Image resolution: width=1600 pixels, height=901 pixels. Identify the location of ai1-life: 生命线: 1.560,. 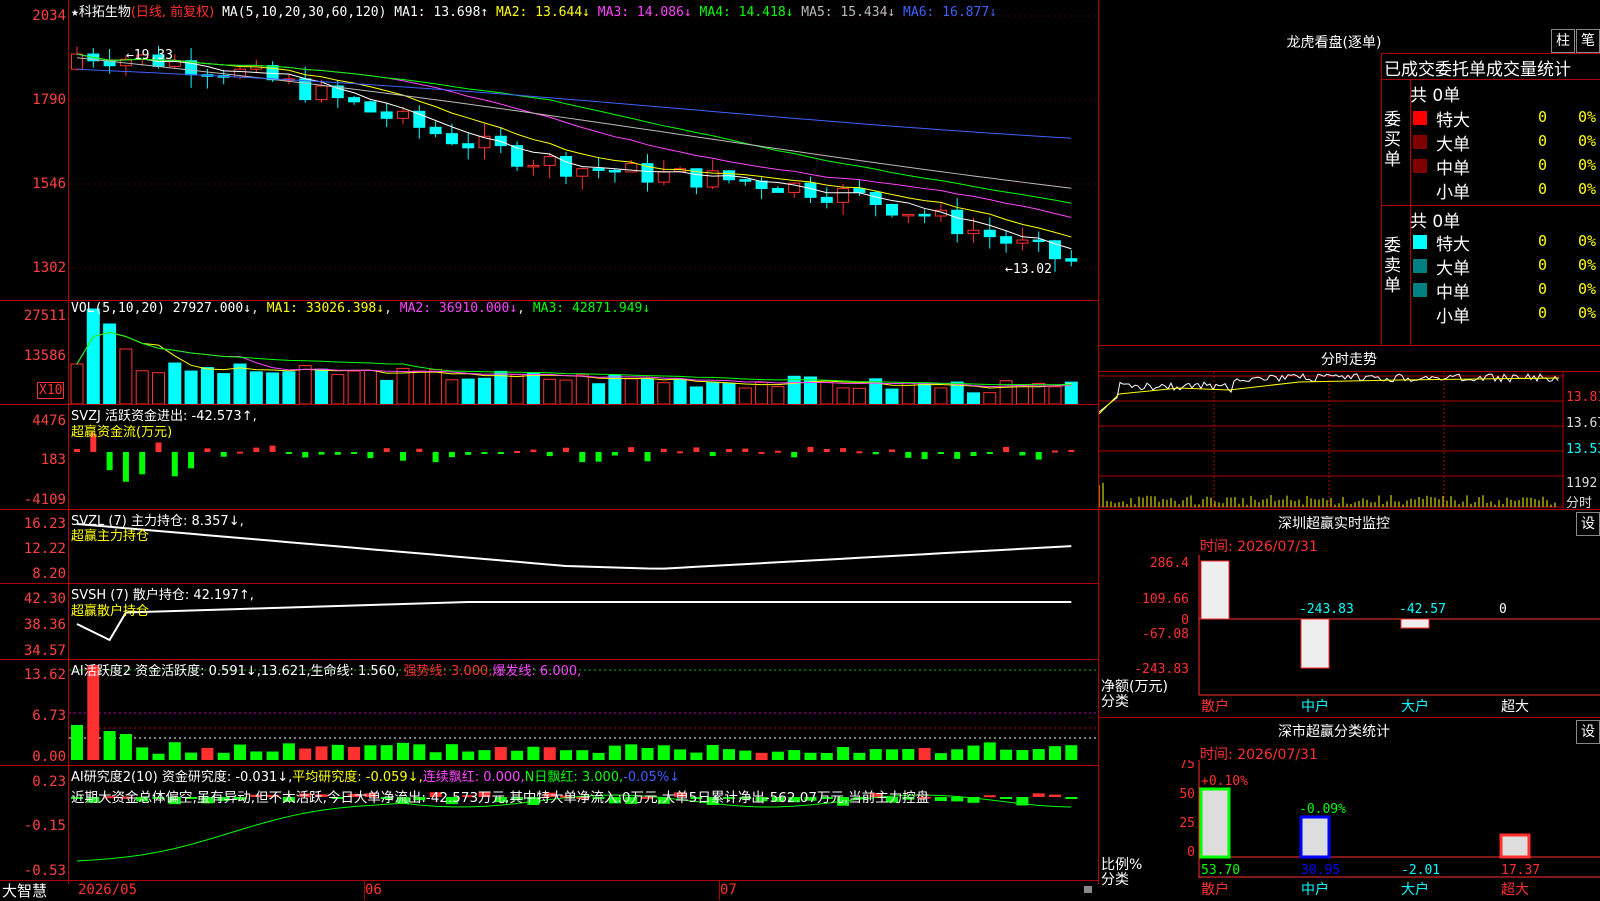
(355, 671).